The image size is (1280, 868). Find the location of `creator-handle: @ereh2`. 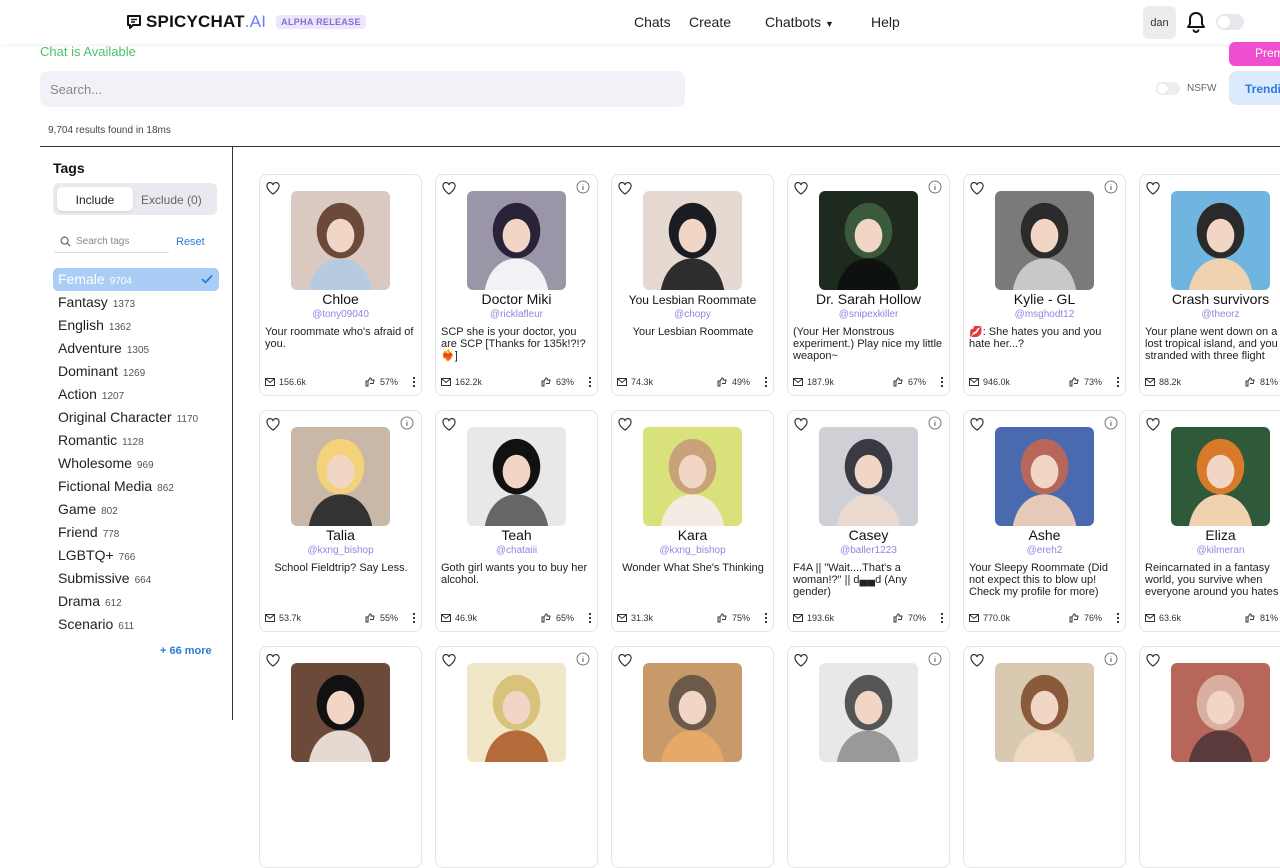

creator-handle: @ereh2 is located at coordinates (1044, 550).